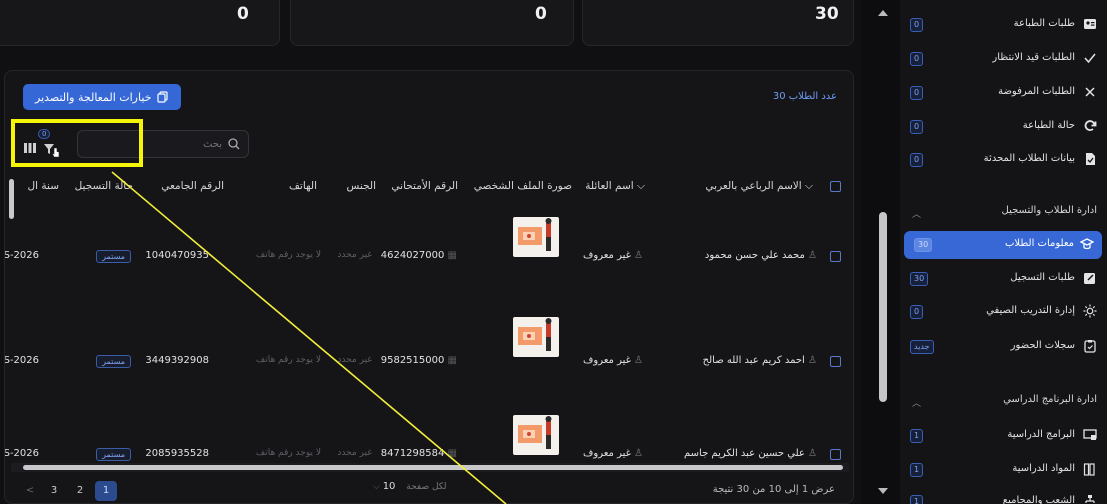  I want to click on header-family: اسم العائلة ⌵, so click(615, 186).